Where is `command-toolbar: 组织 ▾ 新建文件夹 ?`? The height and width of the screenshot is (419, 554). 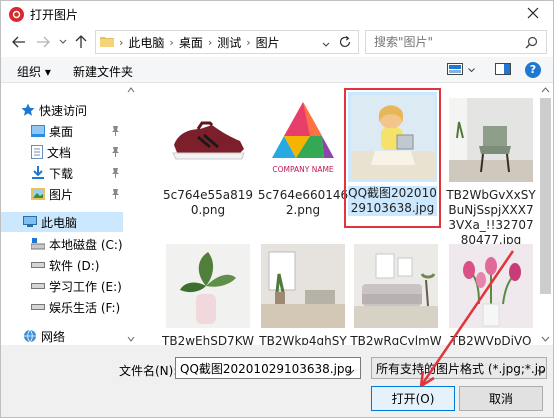
command-toolbar: 组织 ▾ 新建文件夹 ? is located at coordinates (277, 70).